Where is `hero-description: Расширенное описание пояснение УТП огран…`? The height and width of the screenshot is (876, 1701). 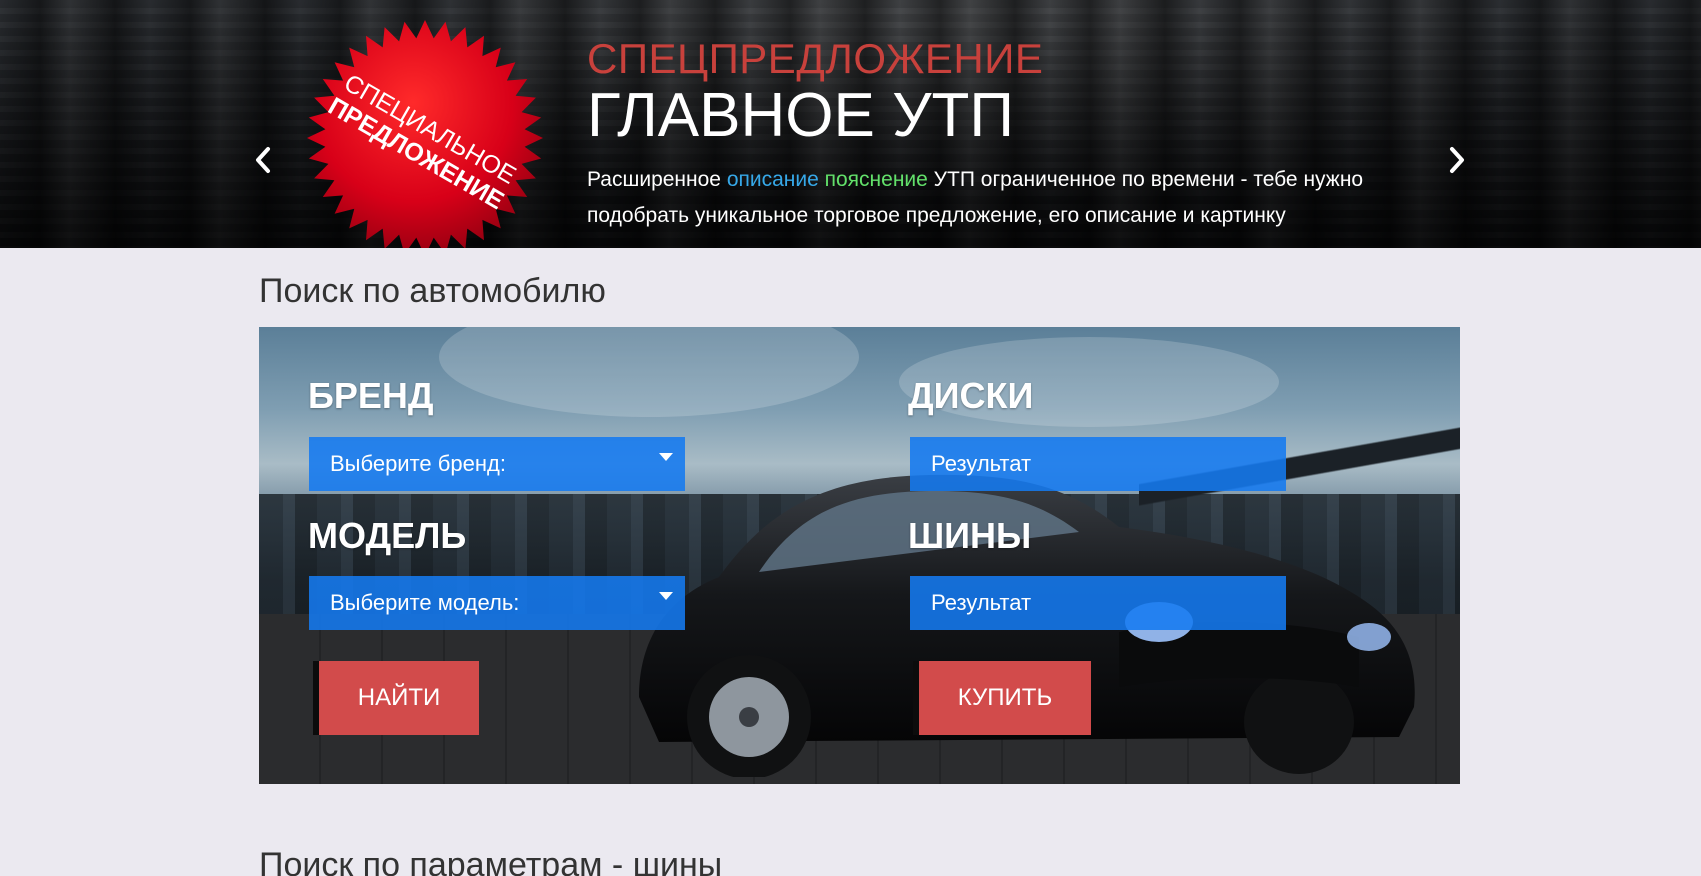
hero-description: Расширенное описание пояснение УТП огран… is located at coordinates (975, 197).